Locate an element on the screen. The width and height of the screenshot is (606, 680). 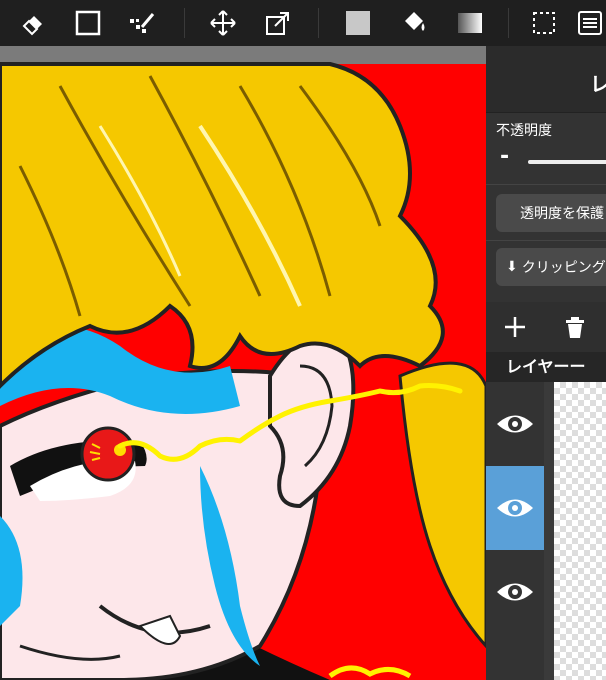
add-layer-button is located at coordinates (515, 327).